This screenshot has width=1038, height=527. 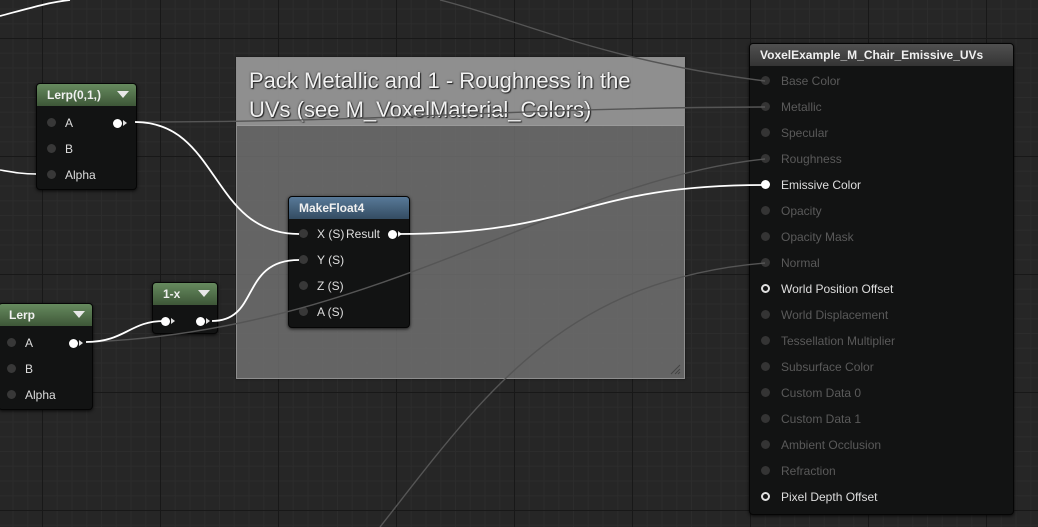 What do you see at coordinates (838, 341) in the screenshot?
I see `pin-label: Tessellation Multiplier` at bounding box center [838, 341].